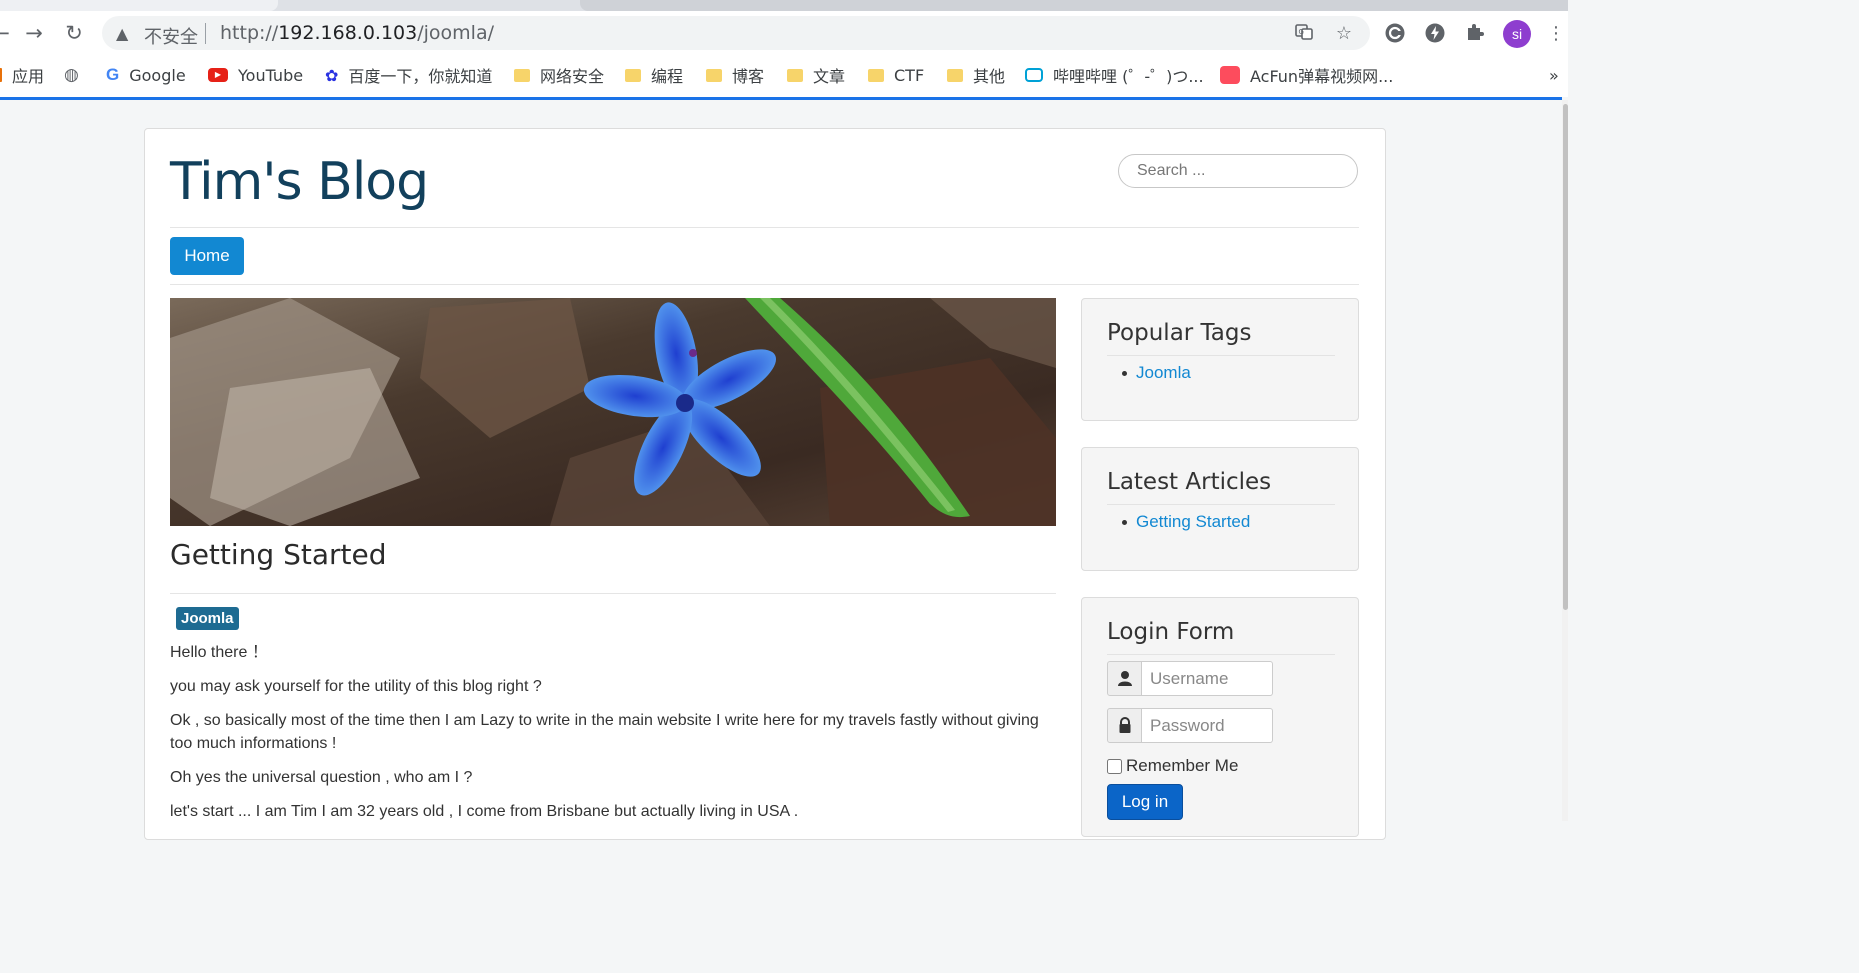 The width and height of the screenshot is (1859, 973). I want to click on popular-tag-link: Joomla, so click(1163, 373).